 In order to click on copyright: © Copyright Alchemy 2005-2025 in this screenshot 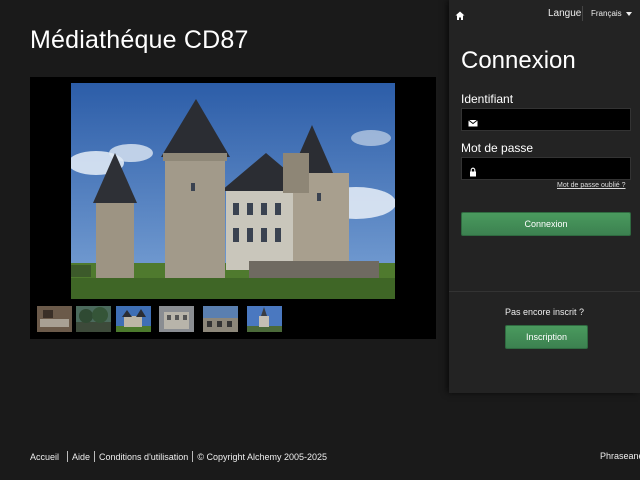, I will do `click(262, 457)`.